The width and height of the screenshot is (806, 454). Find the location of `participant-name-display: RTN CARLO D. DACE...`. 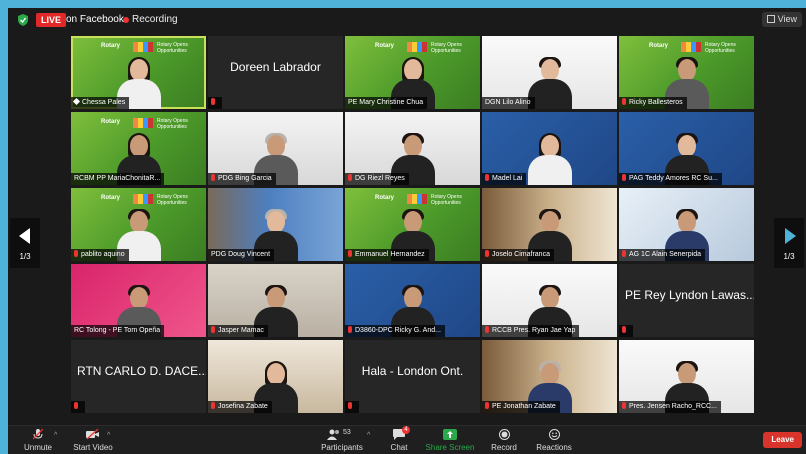

participant-name-display: RTN CARLO D. DACE... is located at coordinates (141, 370).